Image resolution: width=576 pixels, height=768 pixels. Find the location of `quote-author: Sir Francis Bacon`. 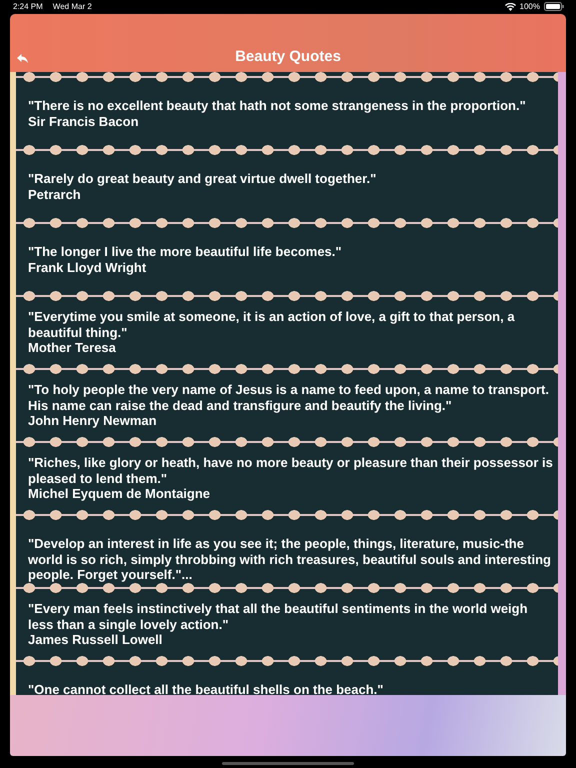

quote-author: Sir Francis Bacon is located at coordinates (84, 121).